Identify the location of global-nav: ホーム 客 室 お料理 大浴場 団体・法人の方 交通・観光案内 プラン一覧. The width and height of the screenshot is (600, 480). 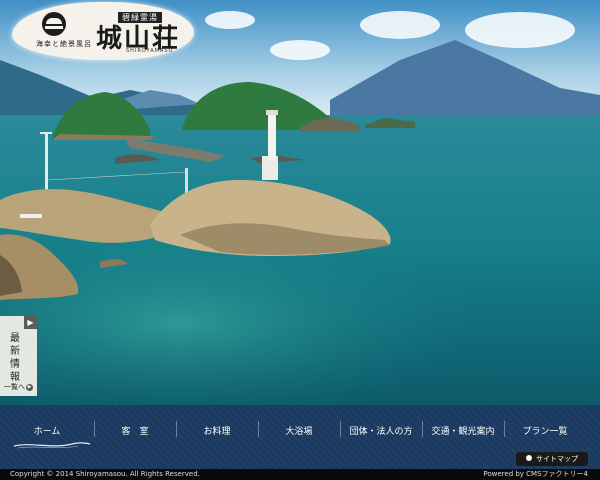
(300, 437).